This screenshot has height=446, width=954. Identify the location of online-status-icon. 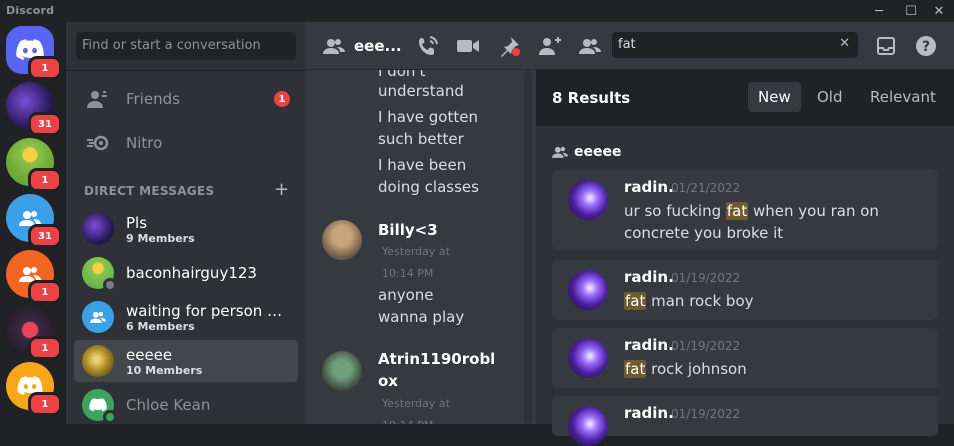
(110, 417).